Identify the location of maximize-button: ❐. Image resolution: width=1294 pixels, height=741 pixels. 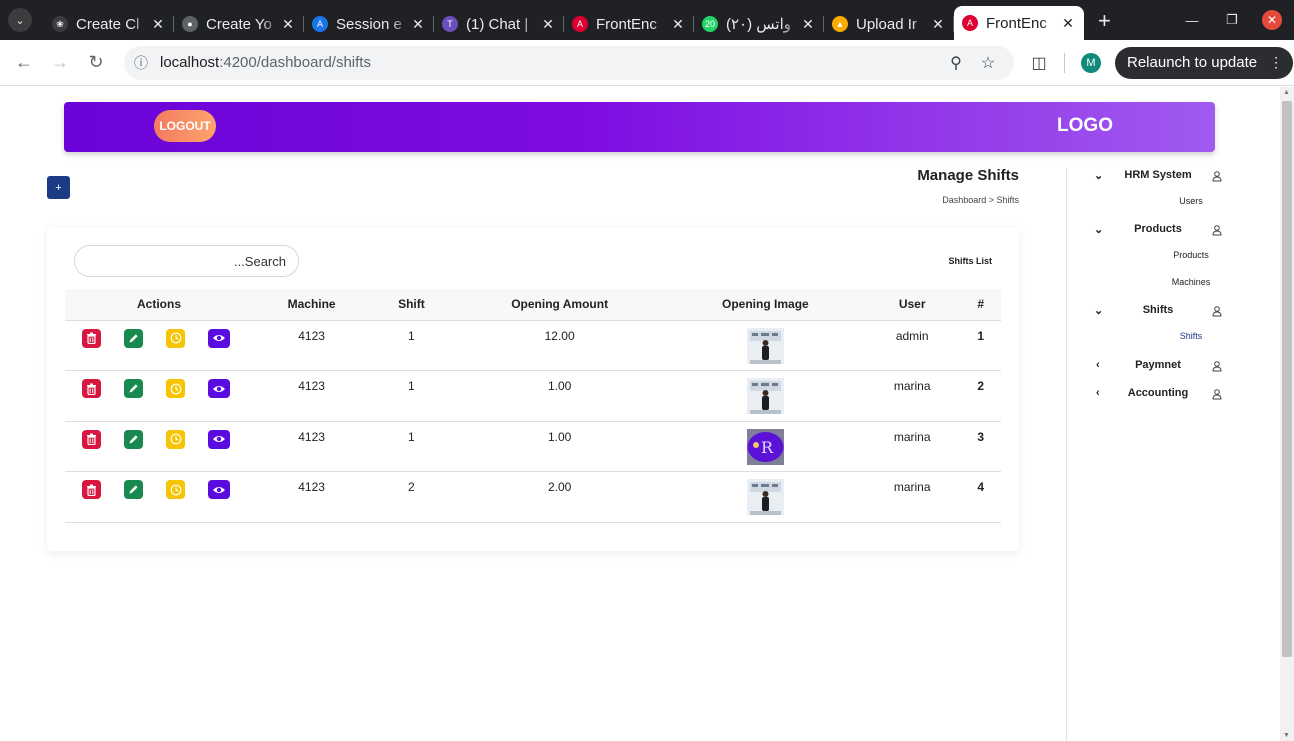
(1232, 20).